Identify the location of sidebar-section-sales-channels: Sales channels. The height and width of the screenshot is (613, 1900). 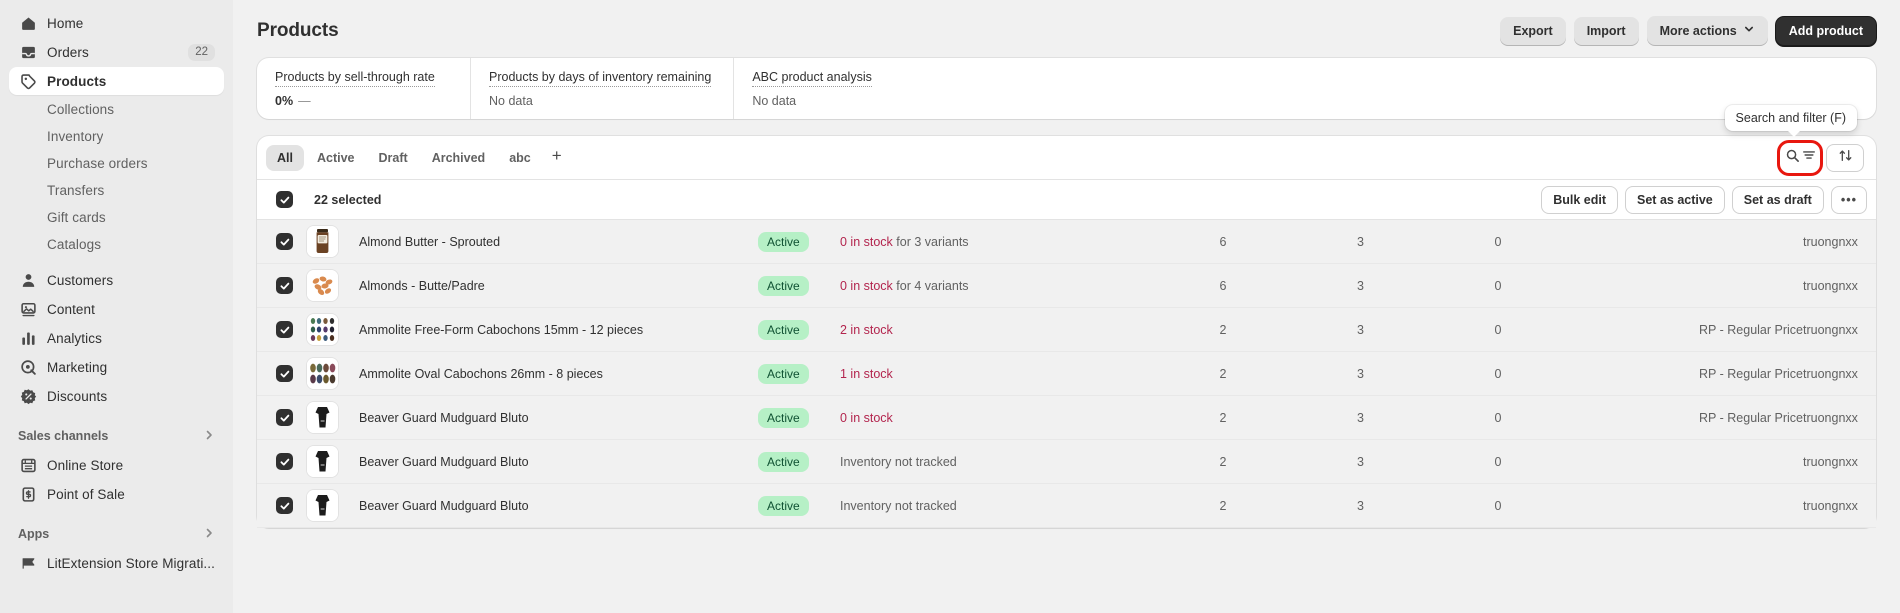
(116, 436).